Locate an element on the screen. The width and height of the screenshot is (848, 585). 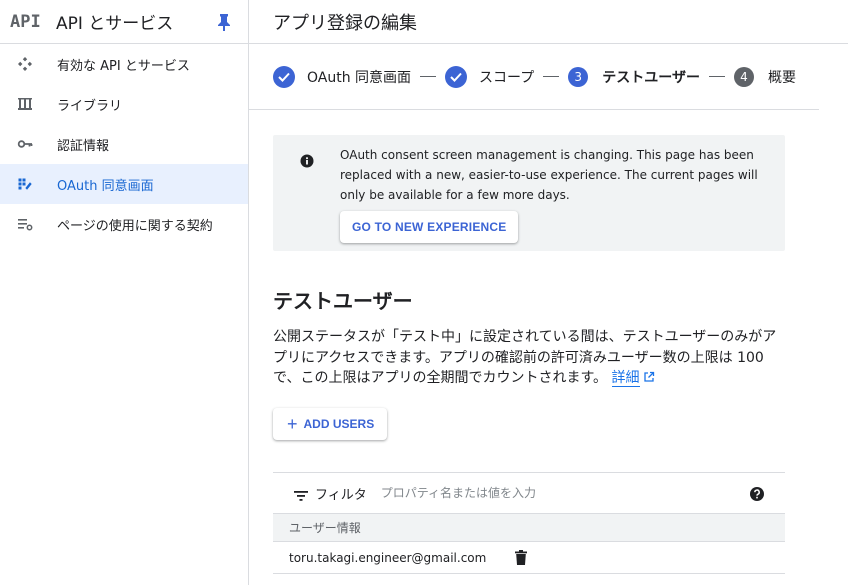
sidebar-item-page-usage: ページの使用に関する契約 is located at coordinates (124, 224).